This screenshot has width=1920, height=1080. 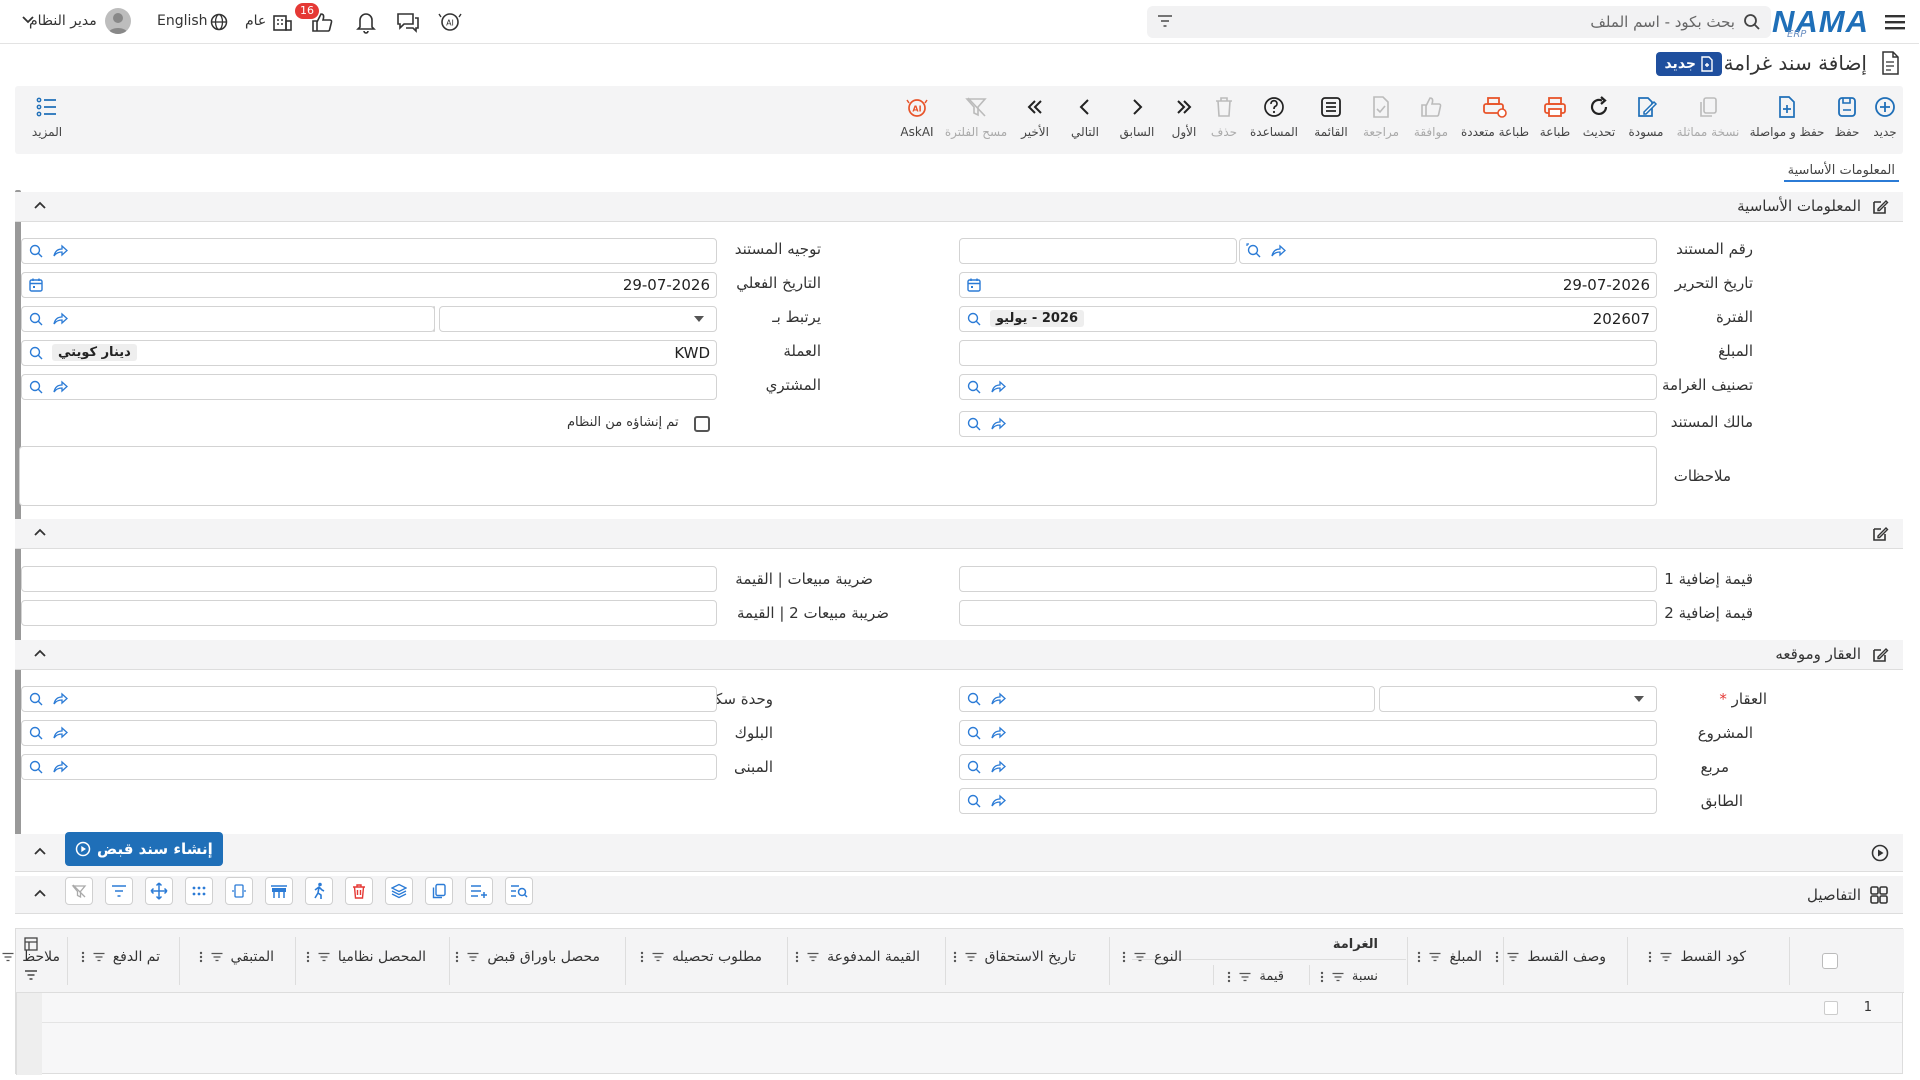 I want to click on first-button: الأول, so click(x=1185, y=121).